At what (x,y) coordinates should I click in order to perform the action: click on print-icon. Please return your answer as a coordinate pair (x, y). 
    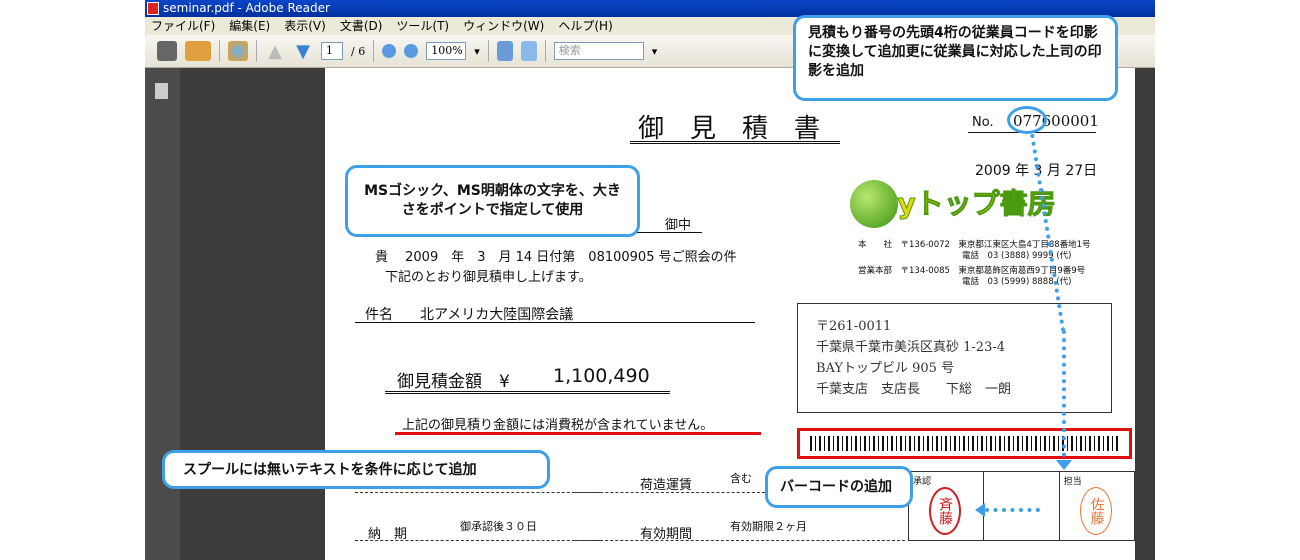
    Looking at the image, I should click on (167, 51).